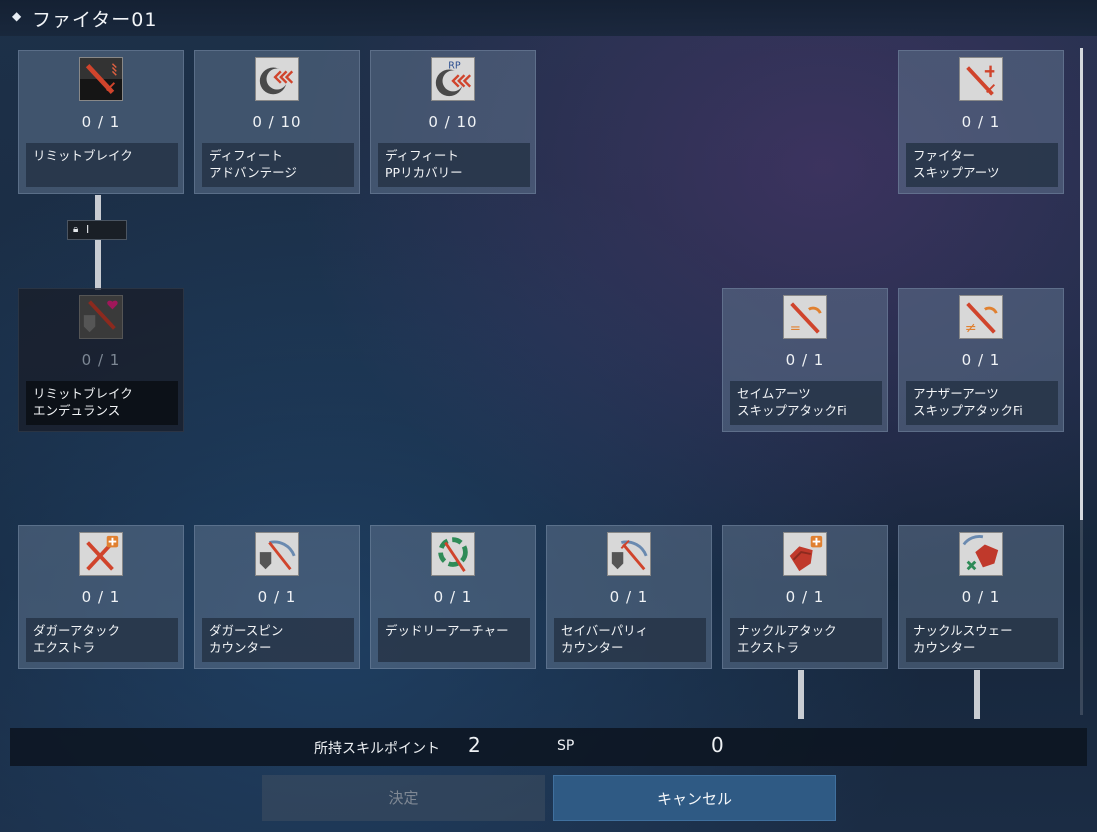 This screenshot has width=1097, height=832. What do you see at coordinates (694, 798) in the screenshot?
I see `cancel-button: キャンセル` at bounding box center [694, 798].